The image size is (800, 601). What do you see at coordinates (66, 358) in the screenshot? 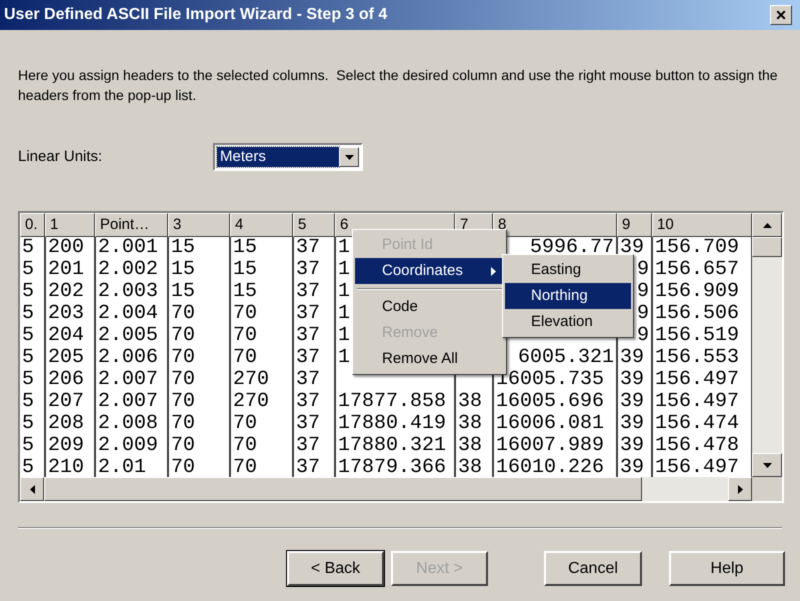
I see `table-cell-text: 205` at bounding box center [66, 358].